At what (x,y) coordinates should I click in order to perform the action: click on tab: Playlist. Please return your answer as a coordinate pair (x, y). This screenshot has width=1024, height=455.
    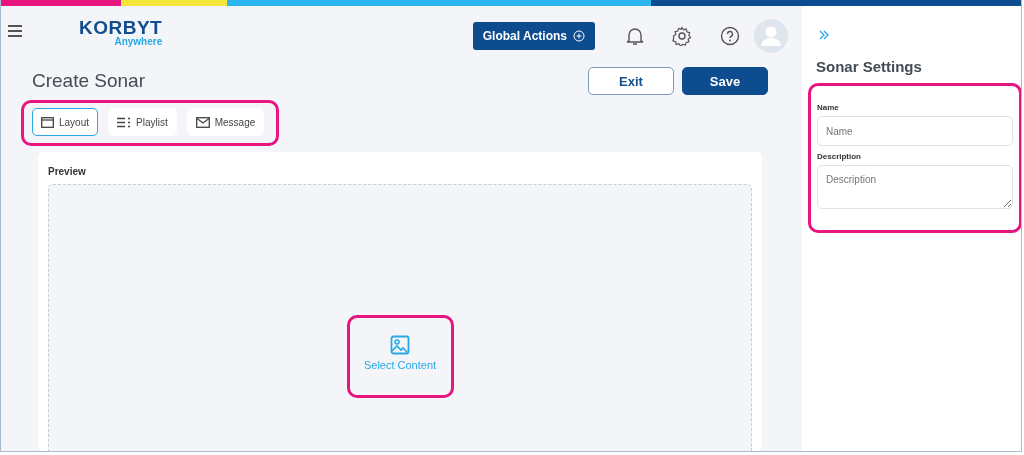
    Looking at the image, I should click on (142, 122).